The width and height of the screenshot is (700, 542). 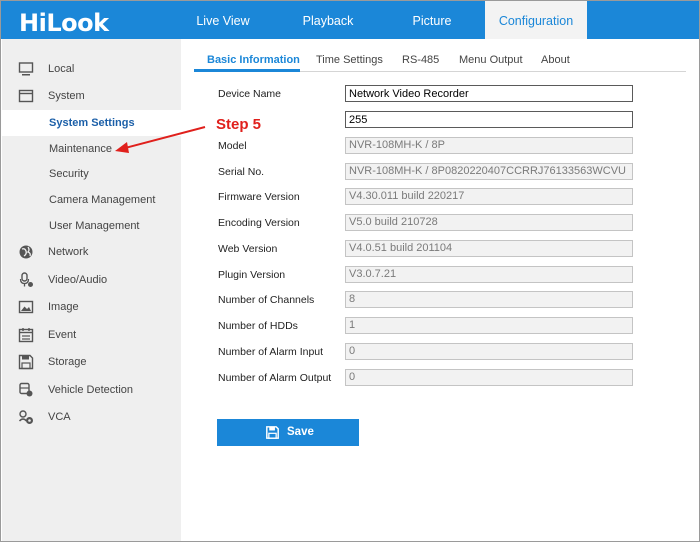 What do you see at coordinates (252, 275) in the screenshot?
I see `plugin-version-label: Plugin Version` at bounding box center [252, 275].